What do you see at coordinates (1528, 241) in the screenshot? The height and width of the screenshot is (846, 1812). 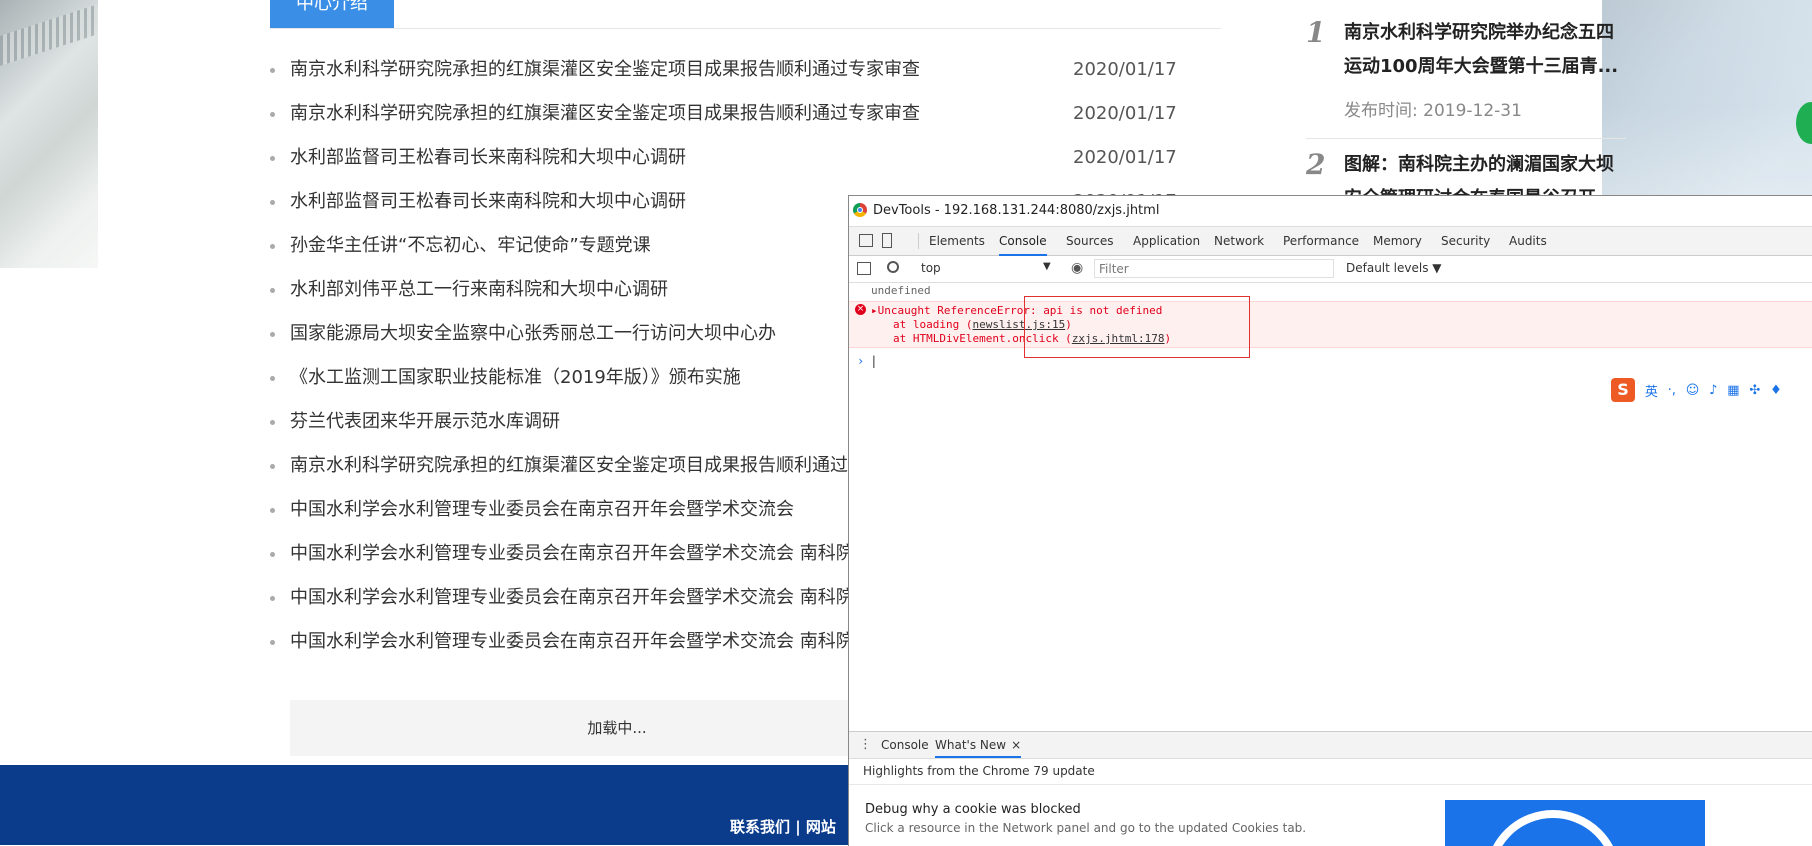 I see `tab-audits: Audits` at bounding box center [1528, 241].